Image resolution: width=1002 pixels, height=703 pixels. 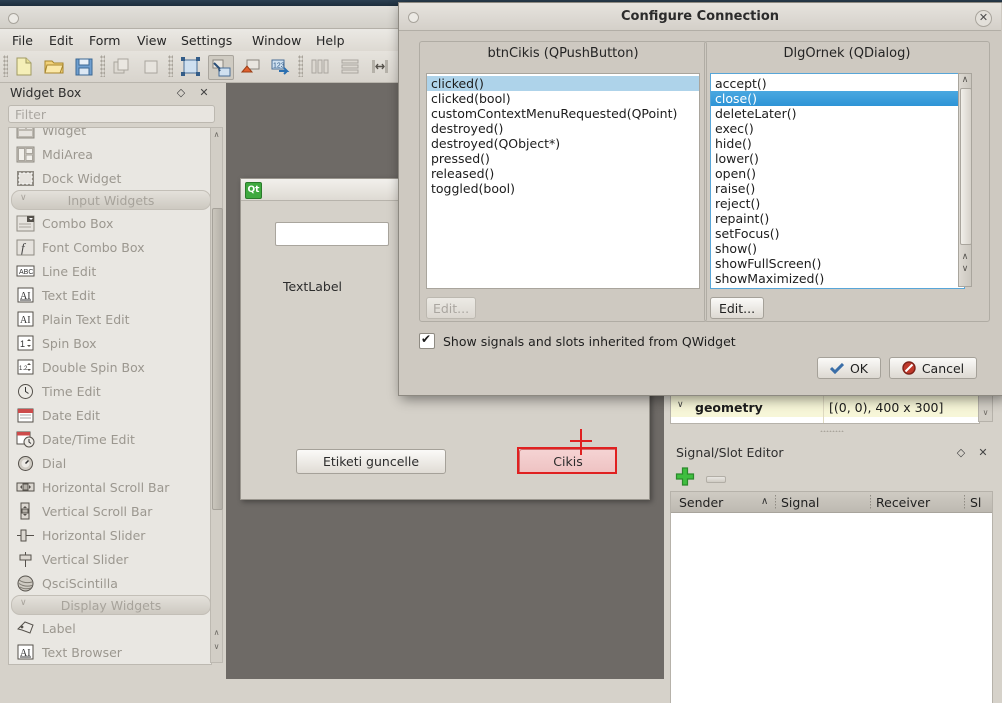 I want to click on column-header-receiver: Receiver, so click(x=903, y=502).